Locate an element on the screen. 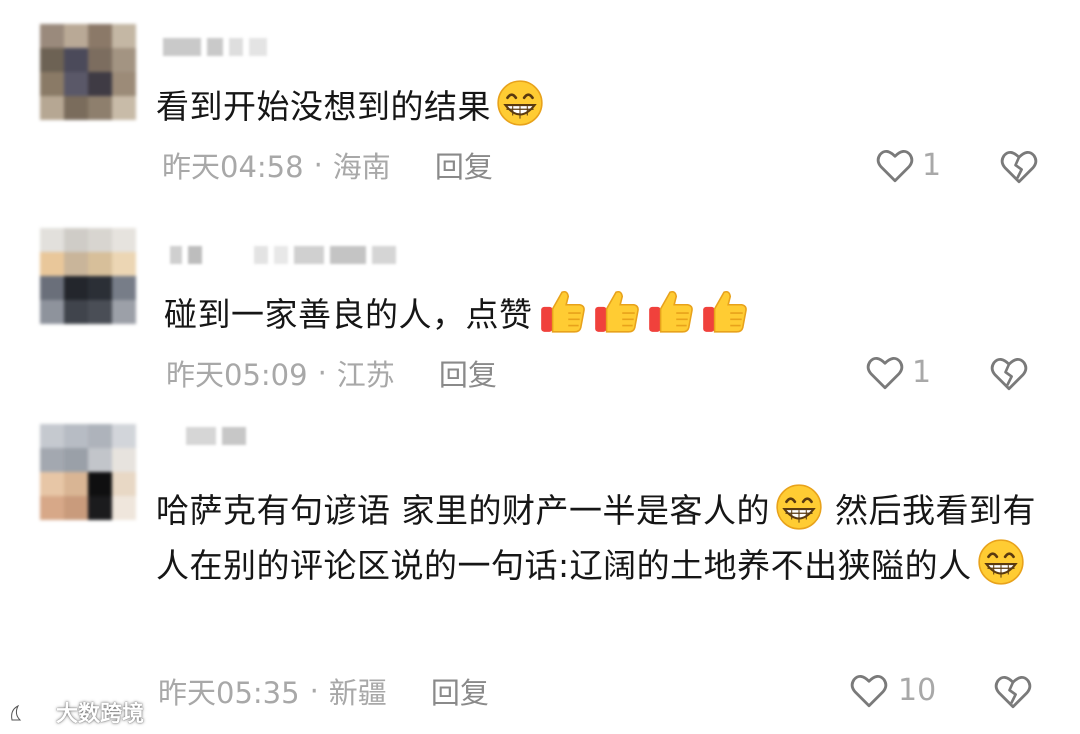 This screenshot has width=1080, height=734. comment-time: 昨天05:35 is located at coordinates (229, 693).